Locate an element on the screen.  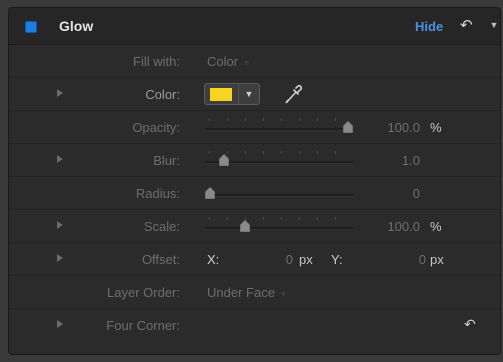
radius-value: 0 is located at coordinates (416, 193).